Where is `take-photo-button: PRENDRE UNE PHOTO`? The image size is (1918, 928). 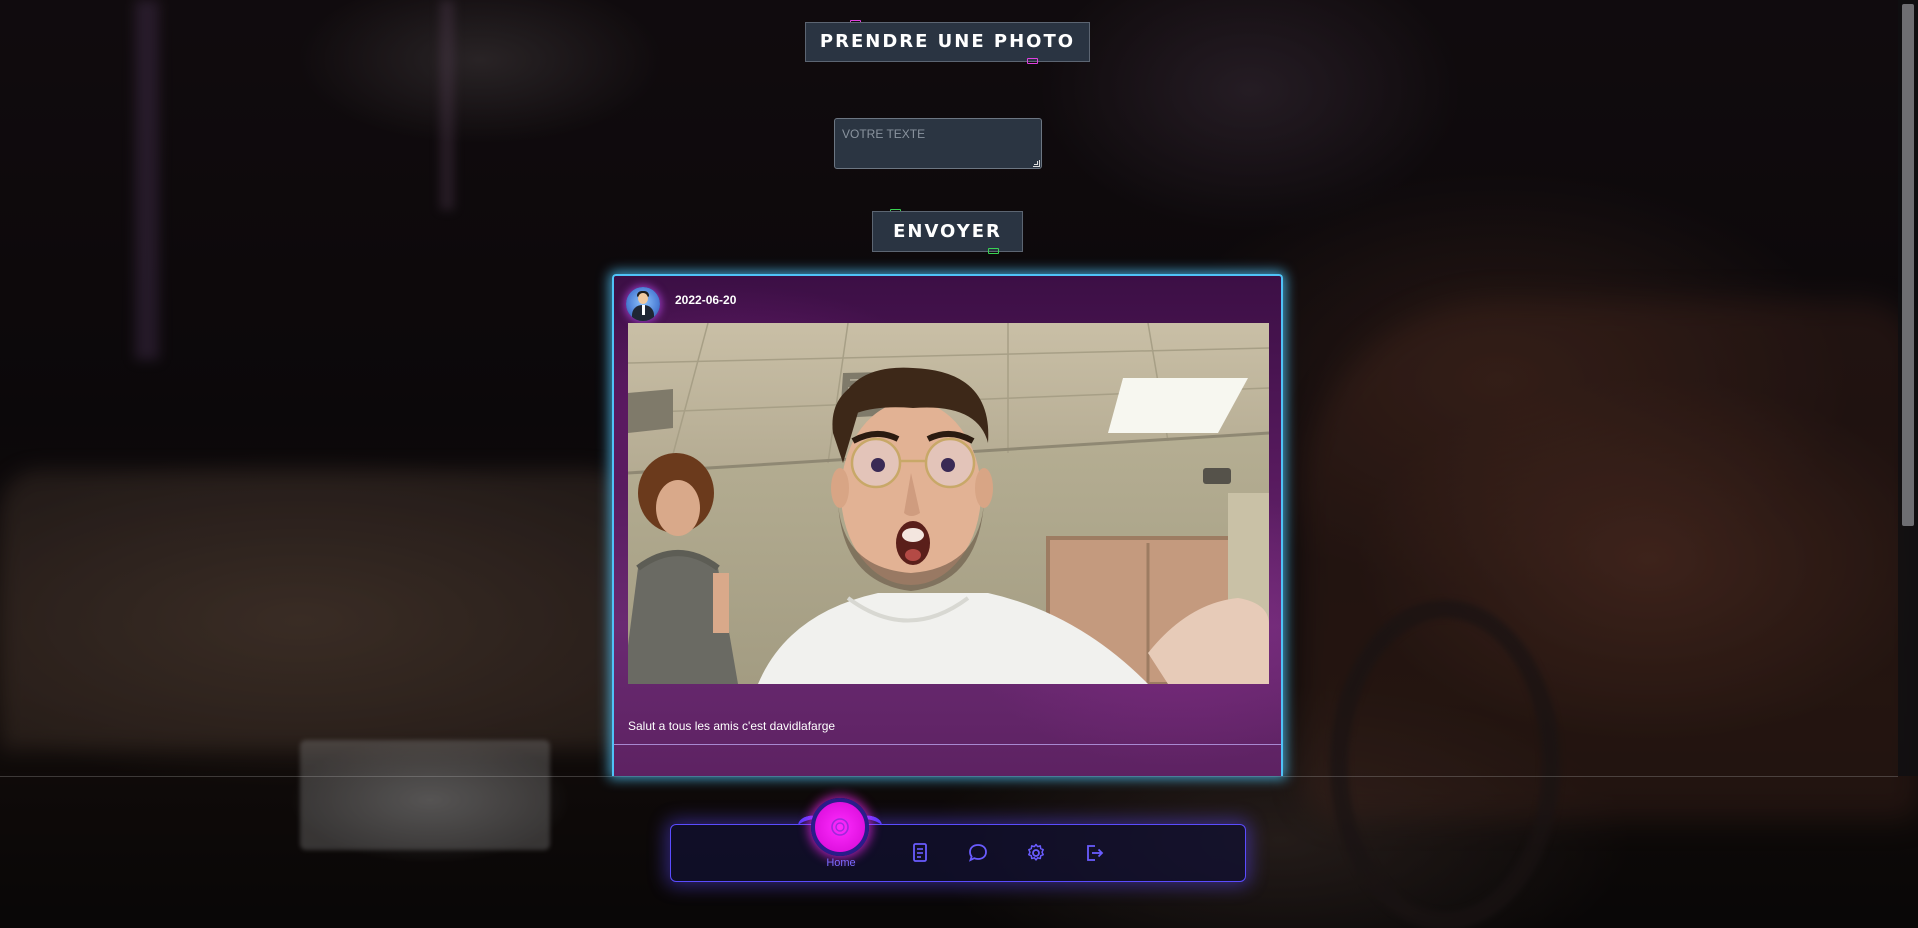
take-photo-button: PRENDRE UNE PHOTO is located at coordinates (947, 42).